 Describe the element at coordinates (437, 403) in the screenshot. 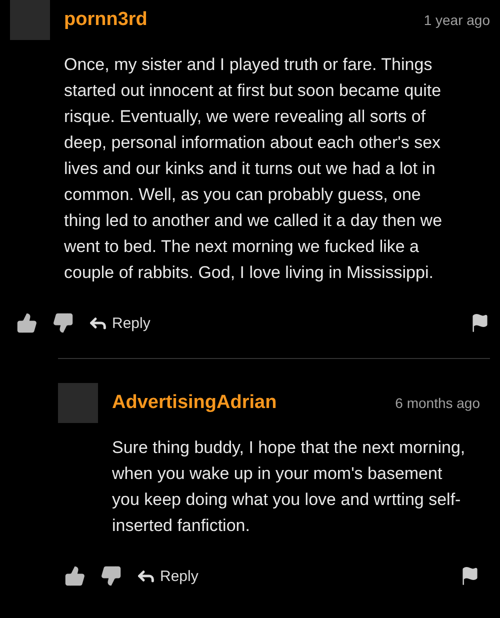

I see `timestamp: 6 months ago` at that location.